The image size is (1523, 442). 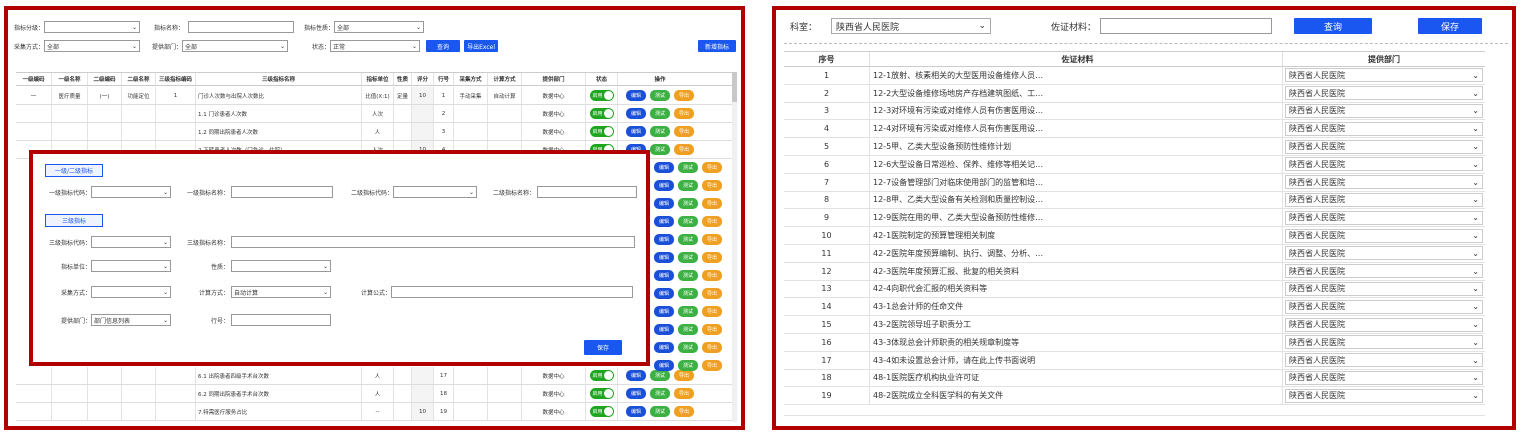 What do you see at coordinates (375, 46) in the screenshot?
I see `status-select: 正常 ⌄` at bounding box center [375, 46].